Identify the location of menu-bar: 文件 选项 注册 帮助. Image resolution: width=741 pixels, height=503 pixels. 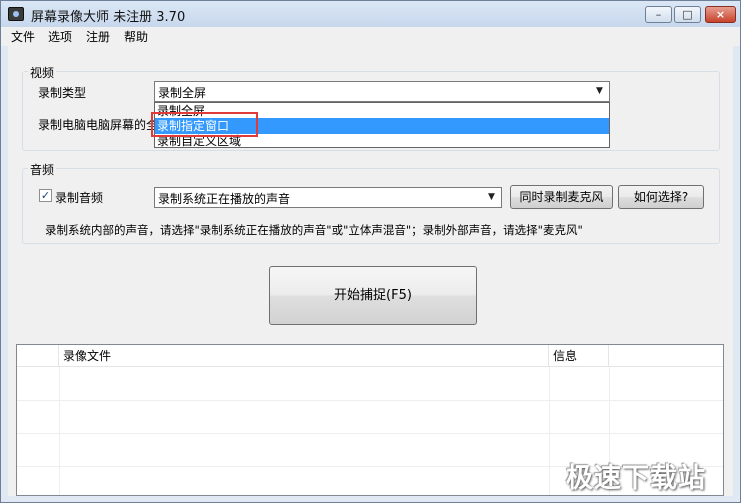
(370, 36).